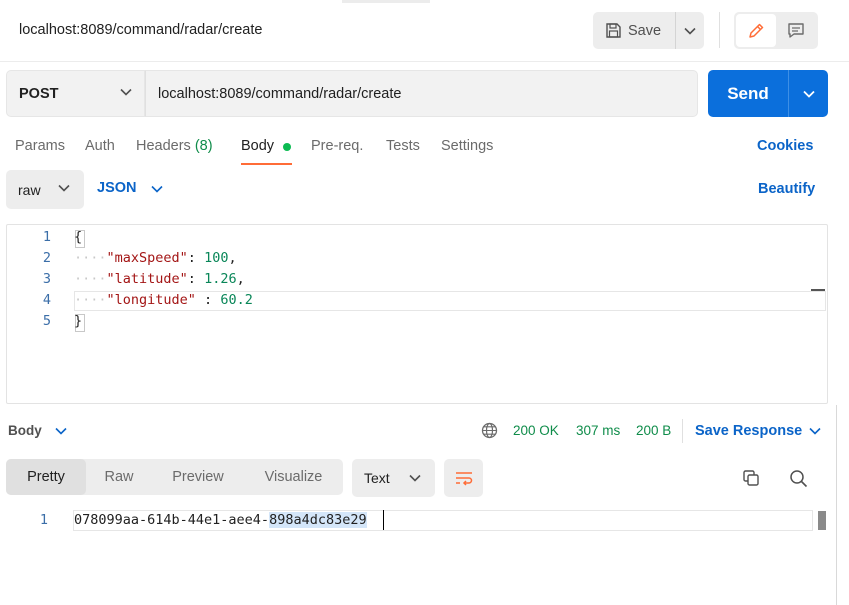 This screenshot has height=605, width=849. I want to click on response-format-value: Text, so click(377, 478).